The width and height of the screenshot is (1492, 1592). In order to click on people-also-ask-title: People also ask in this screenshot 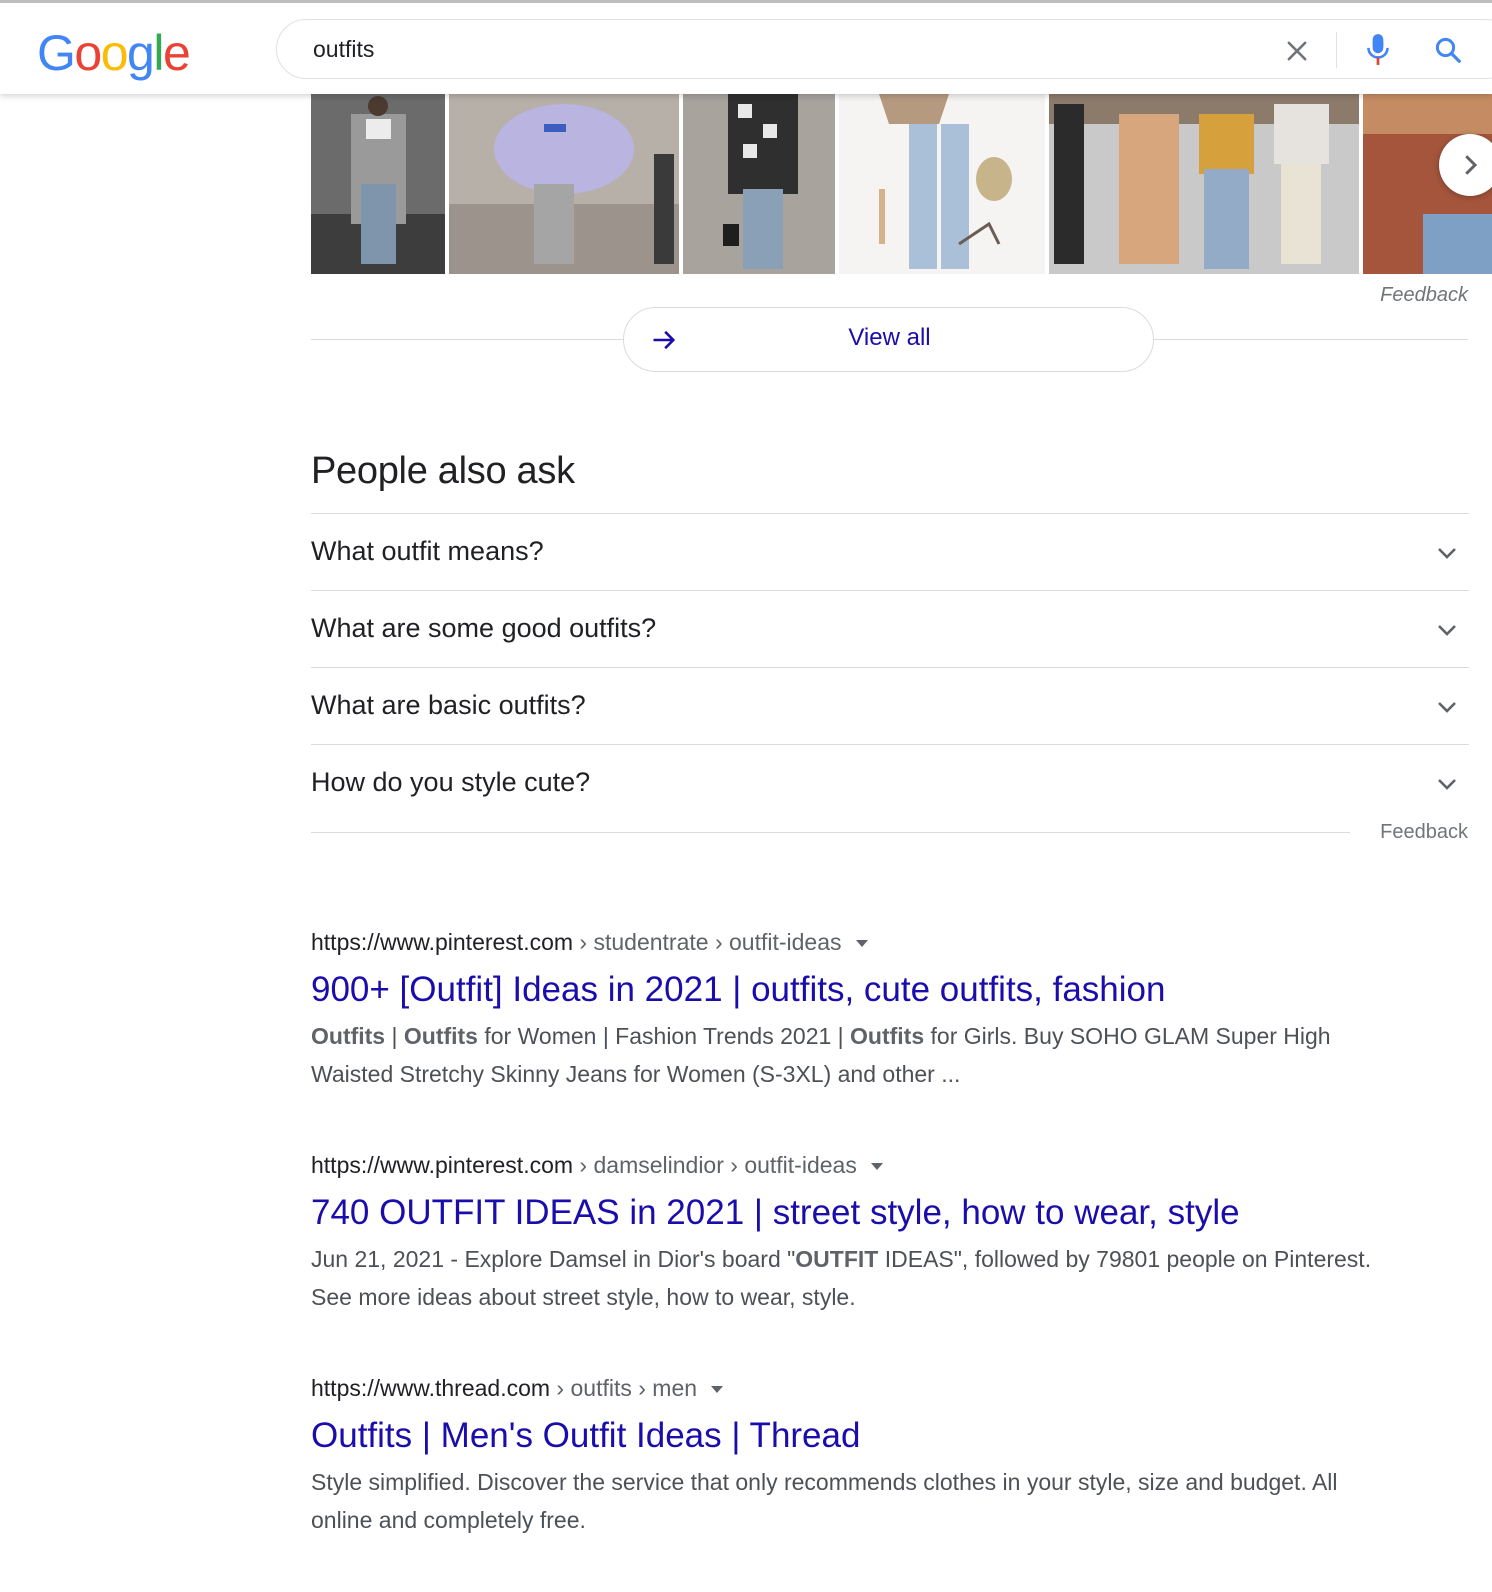, I will do `click(443, 471)`.